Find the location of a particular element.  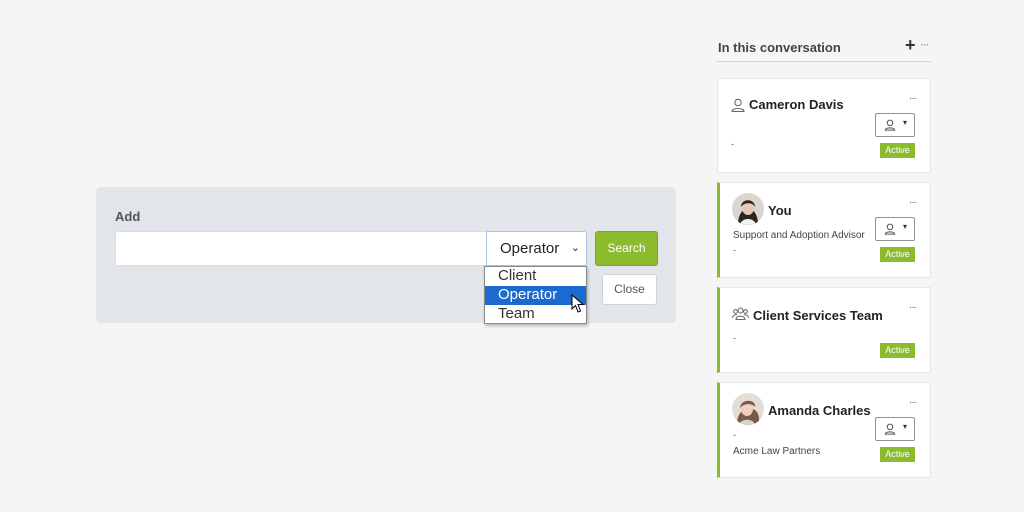

add-label: Add is located at coordinates (128, 216).